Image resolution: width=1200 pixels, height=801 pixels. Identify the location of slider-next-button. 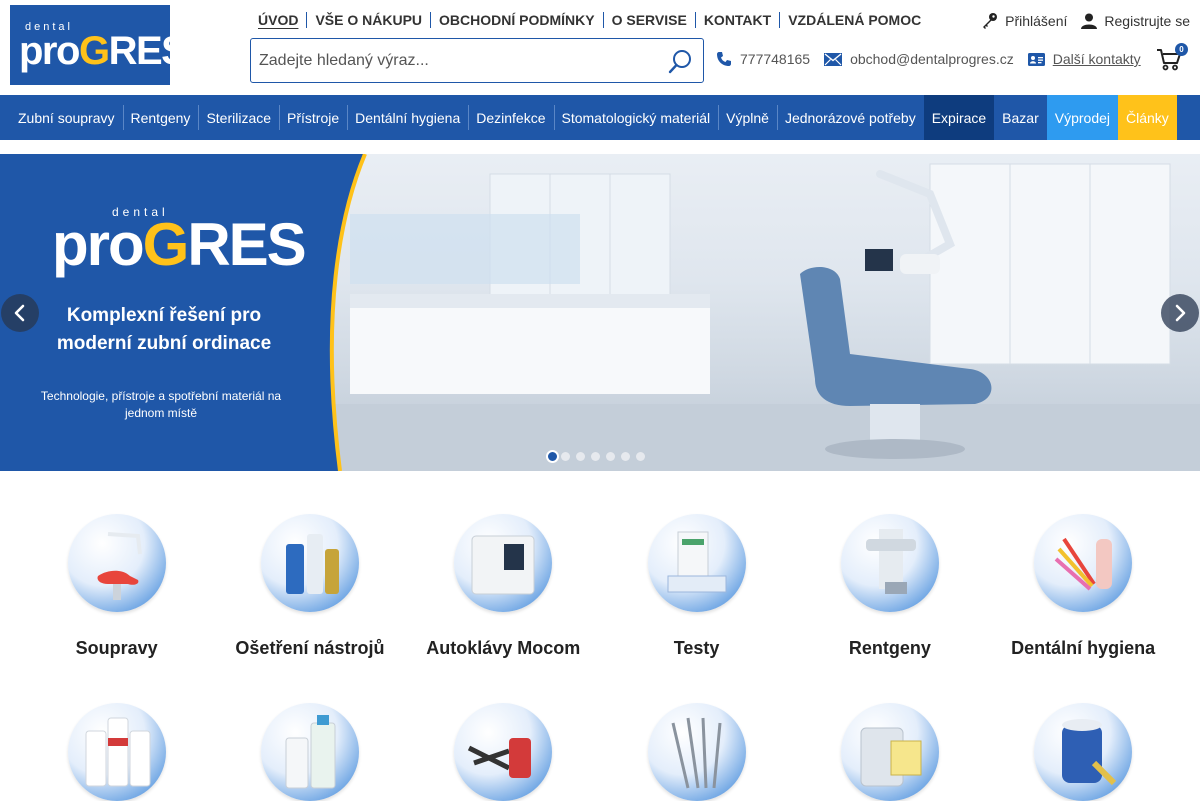
(1180, 313).